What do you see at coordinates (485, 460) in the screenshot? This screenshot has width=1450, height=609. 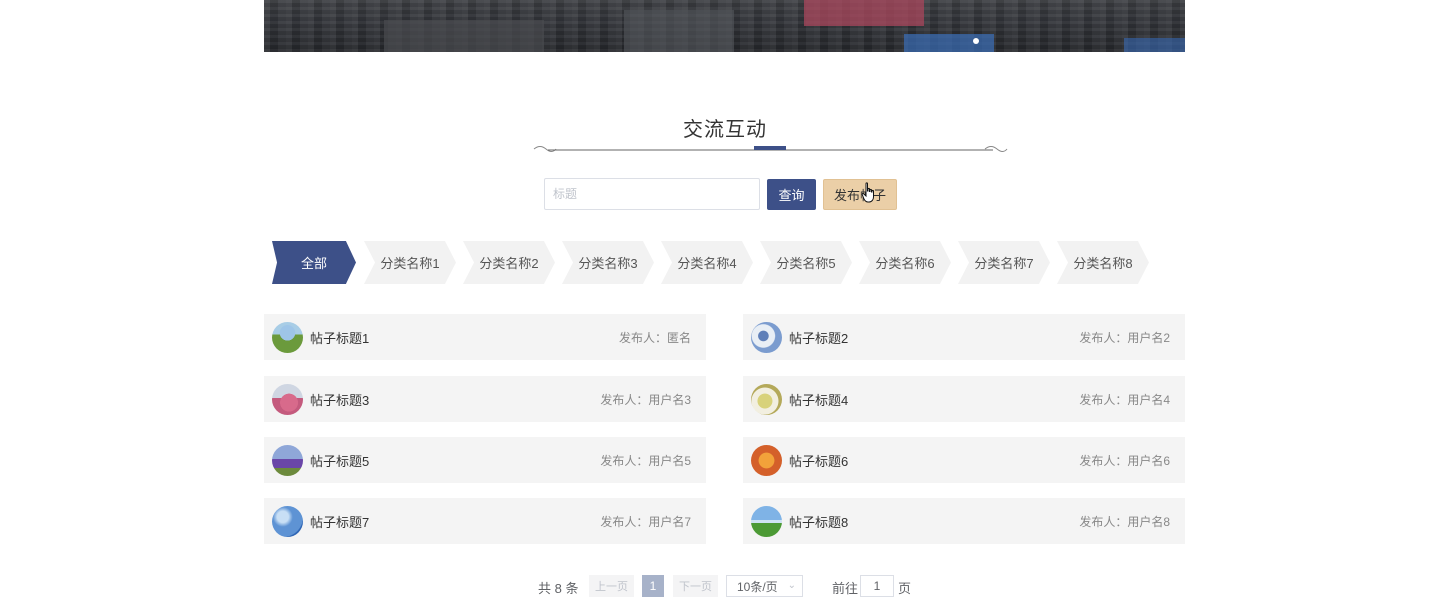 I see `post-item: 帖子标题5 发布人：用户名5` at bounding box center [485, 460].